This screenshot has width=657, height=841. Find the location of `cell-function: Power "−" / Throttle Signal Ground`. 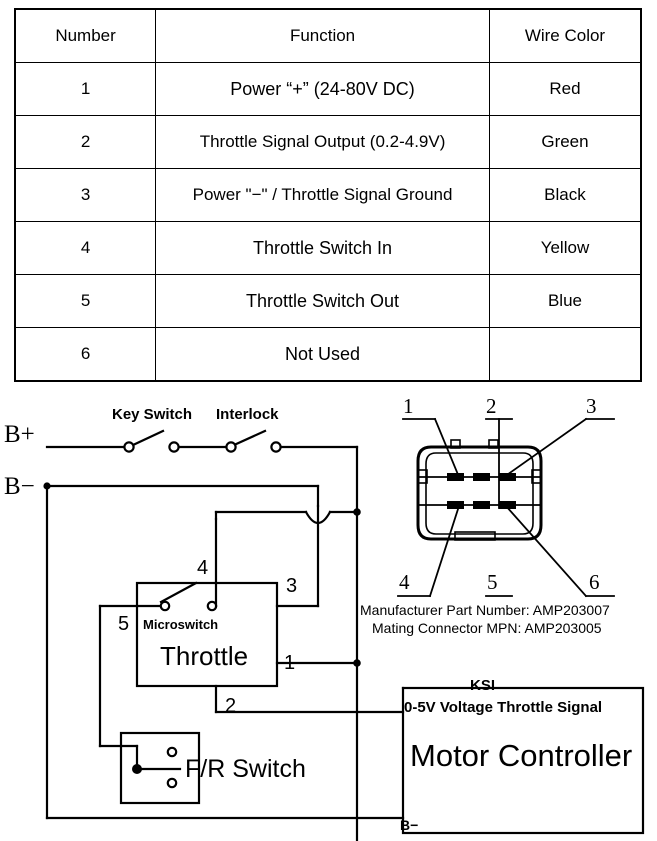

cell-function: Power "−" / Throttle Signal Ground is located at coordinates (322, 195).